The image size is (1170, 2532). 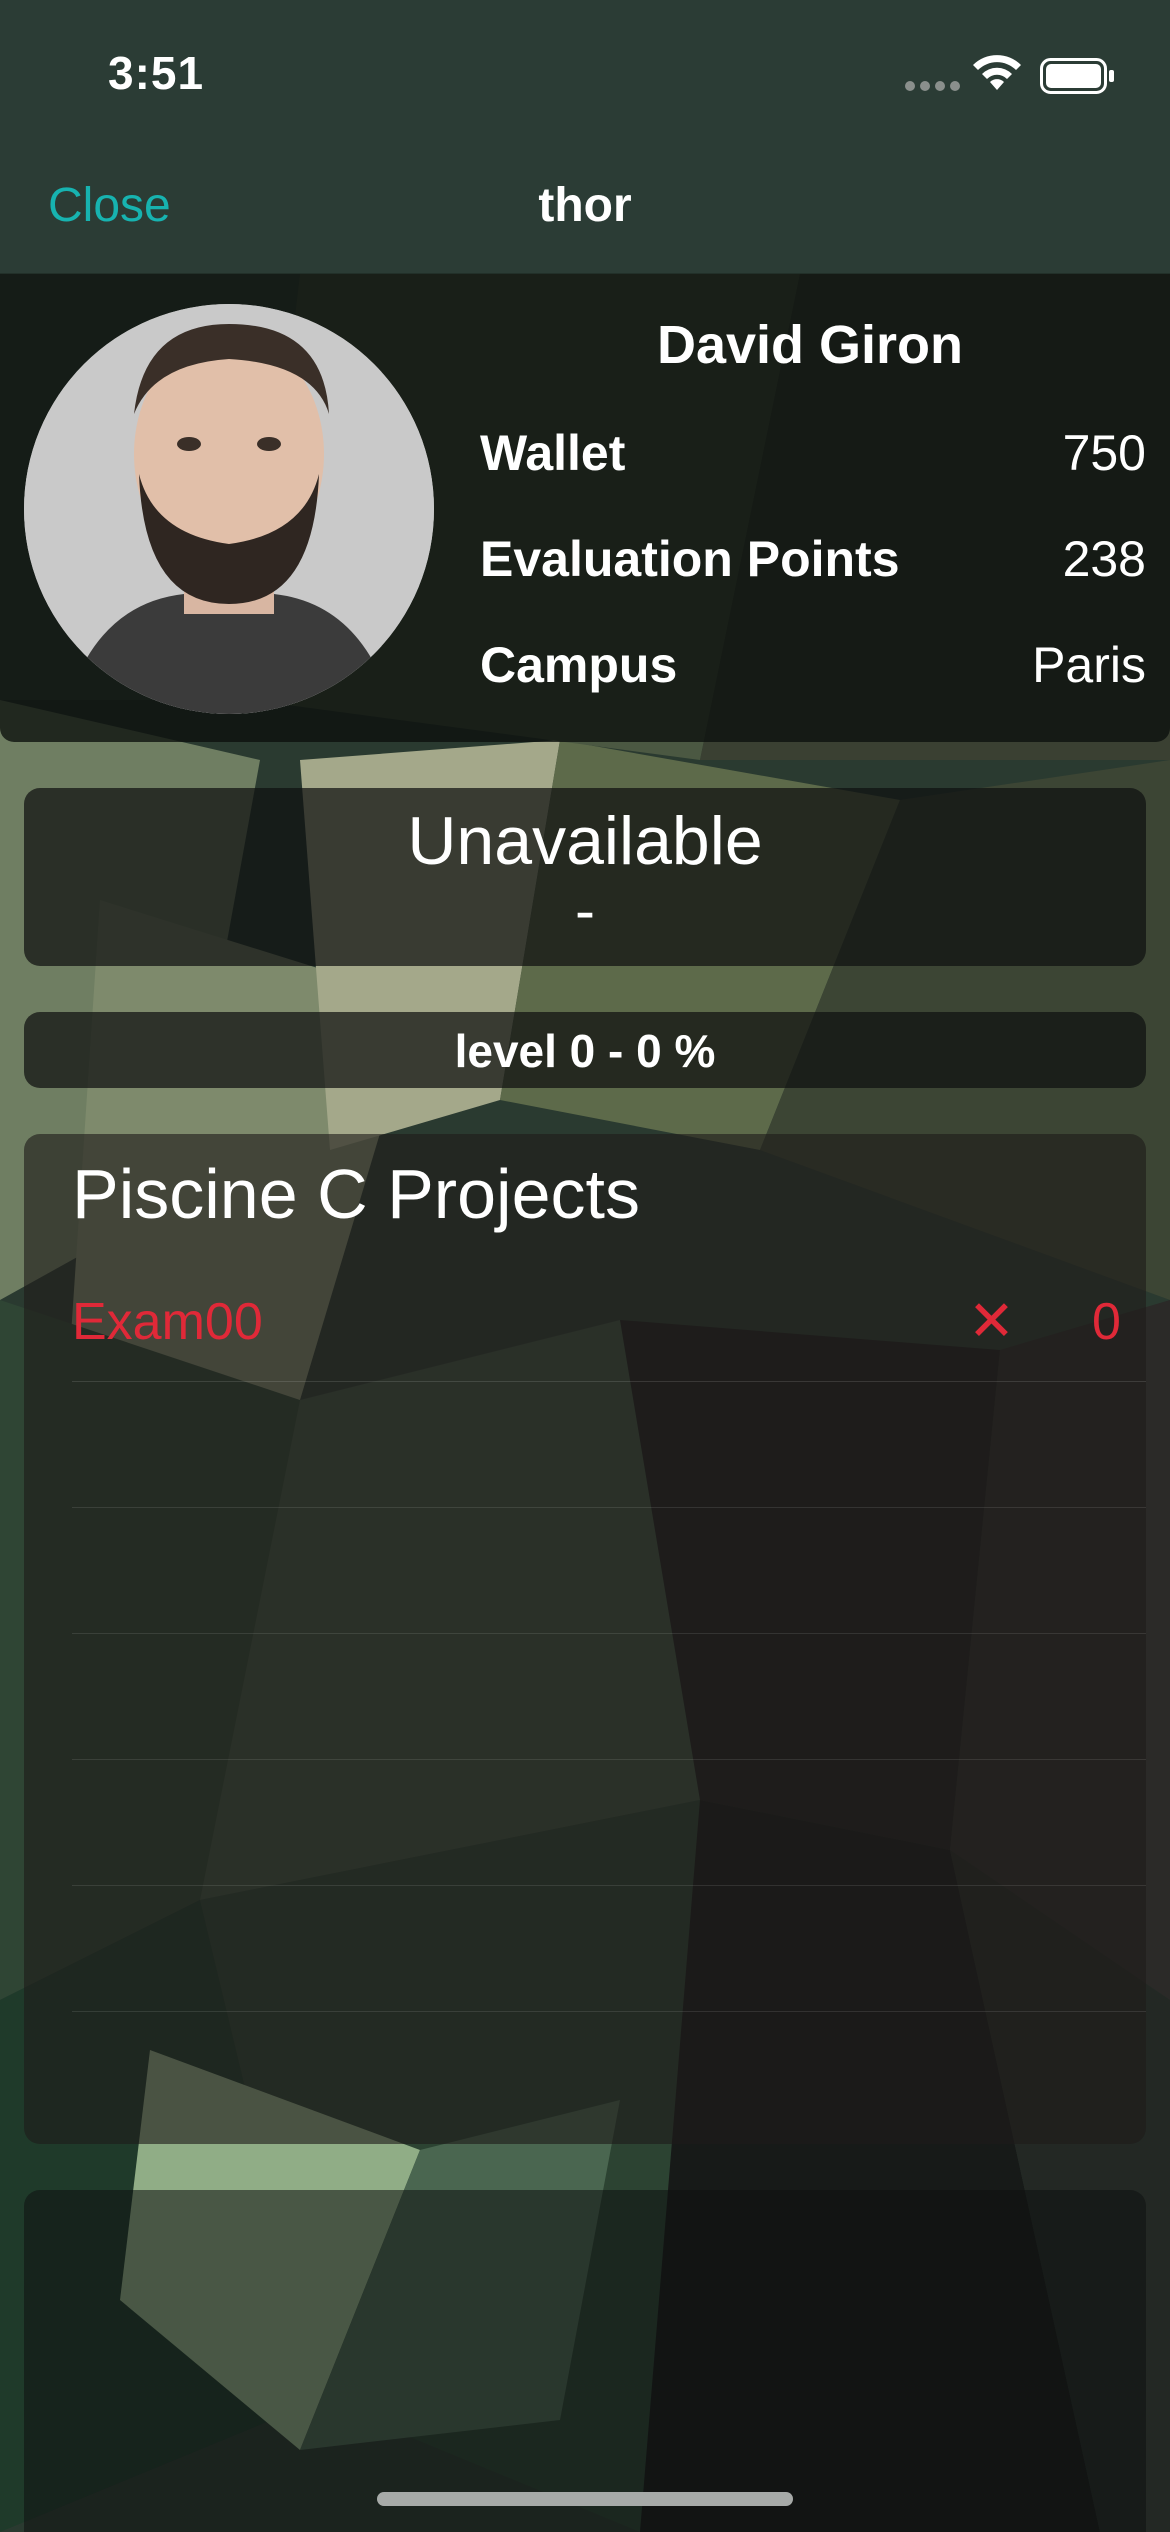 I want to click on project-row: Exam00 ✕ 0, so click(x=609, y=1319).